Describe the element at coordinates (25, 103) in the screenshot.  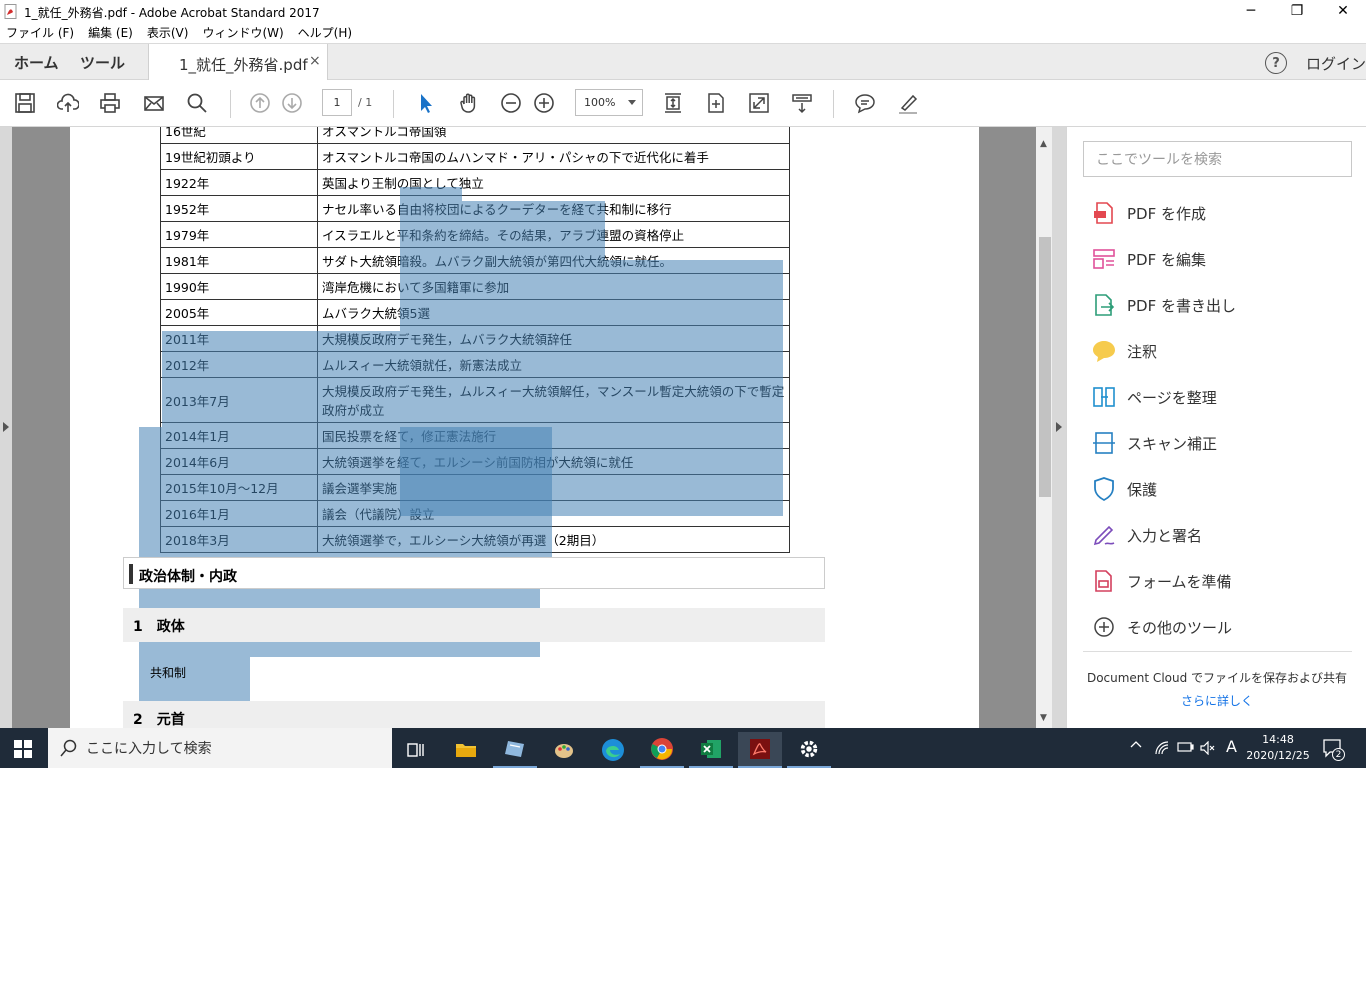
I see `save-icon` at that location.